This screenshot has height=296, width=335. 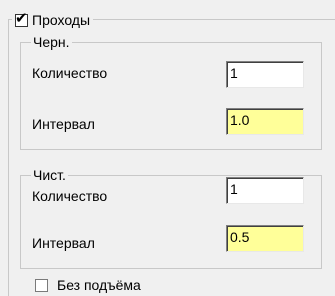 I want to click on rough-interval-input: 1.0, so click(x=265, y=121).